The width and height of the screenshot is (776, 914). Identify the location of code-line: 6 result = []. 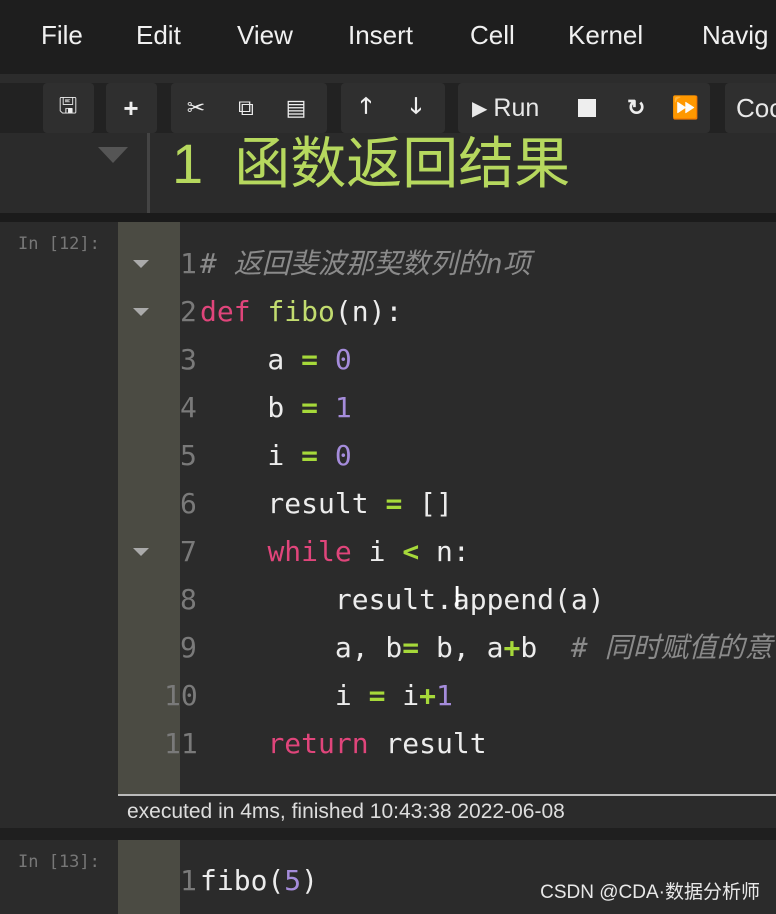
(316, 504).